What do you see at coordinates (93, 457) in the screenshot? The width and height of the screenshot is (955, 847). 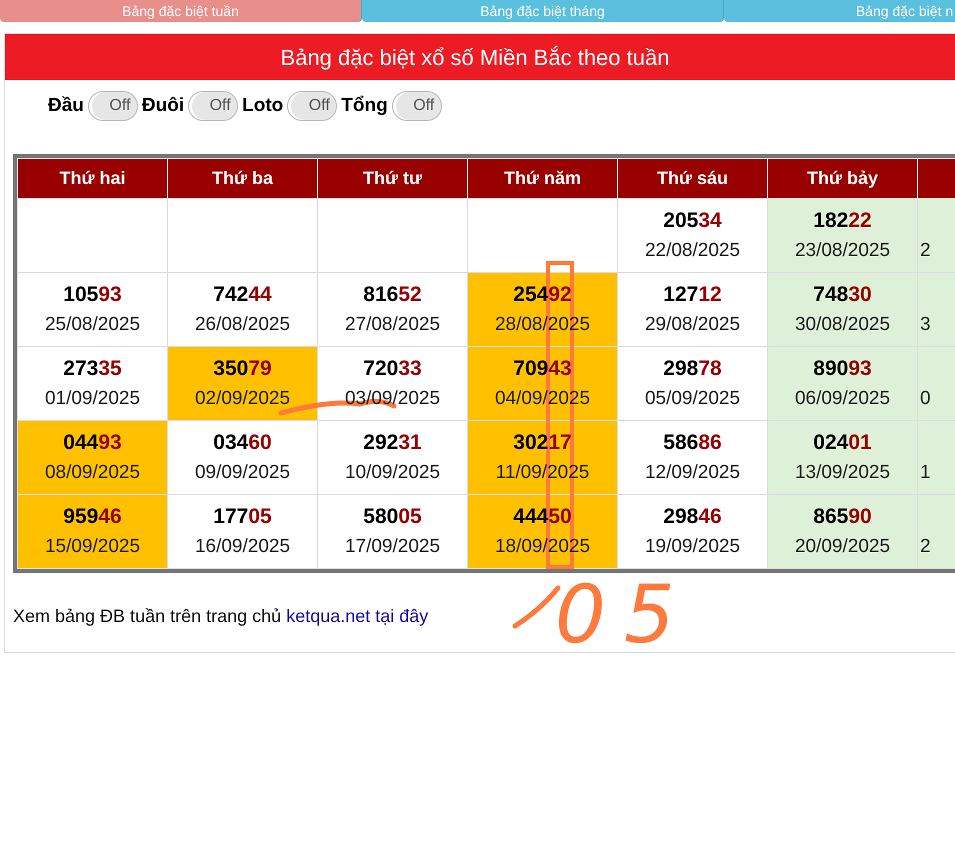 I see `table-cell: 04493 08/09/2025` at bounding box center [93, 457].